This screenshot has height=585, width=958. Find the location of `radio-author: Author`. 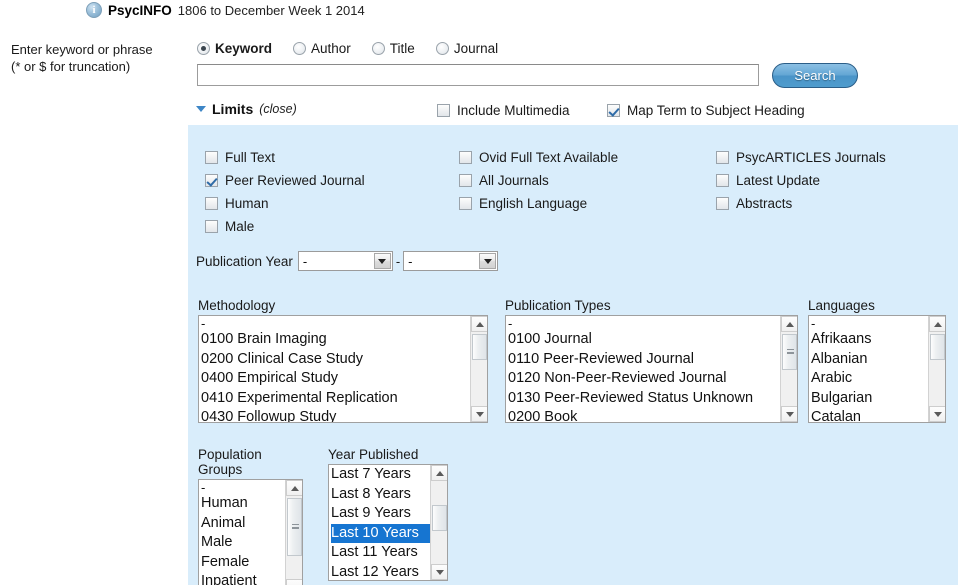

radio-author: Author is located at coordinates (322, 48).